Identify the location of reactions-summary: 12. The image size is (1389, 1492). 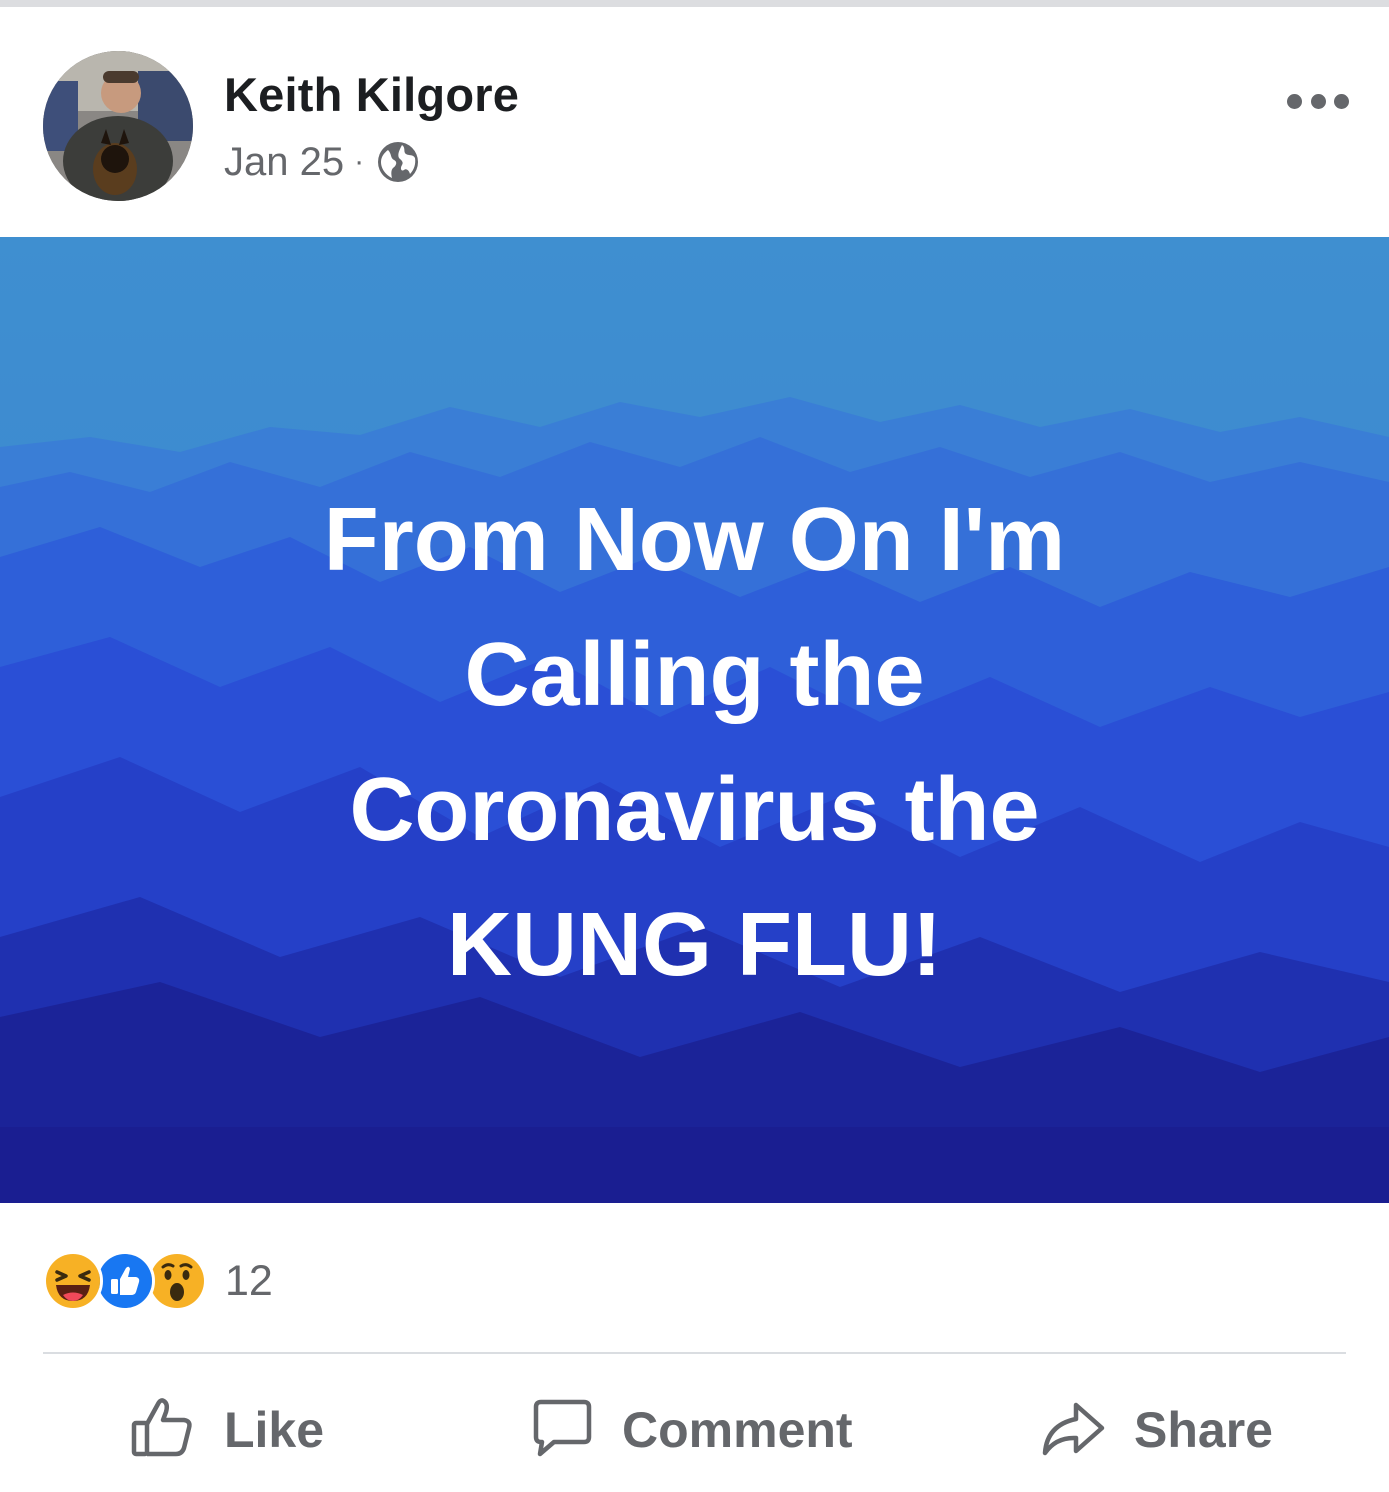
(158, 1281).